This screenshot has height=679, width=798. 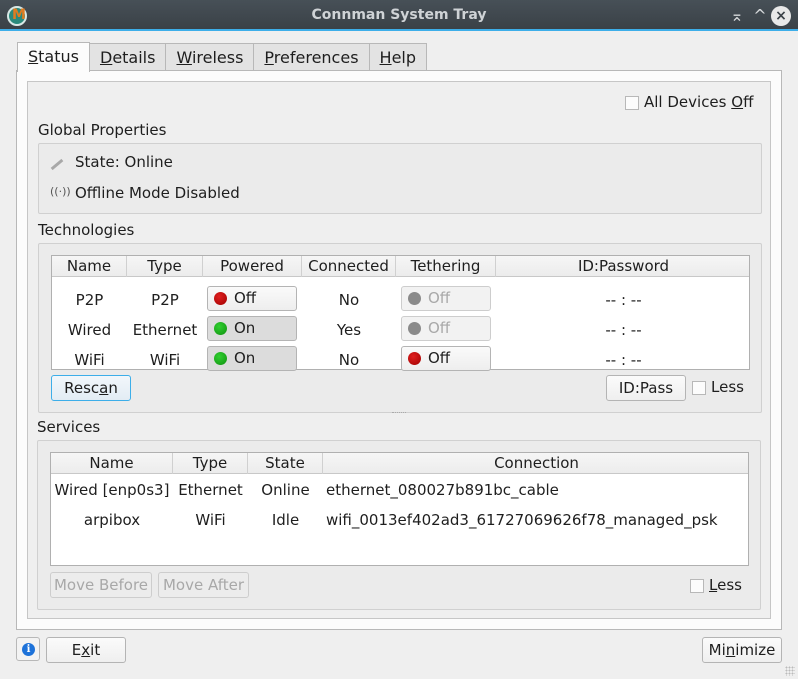 I want to click on column-header-state: State, so click(x=285, y=463).